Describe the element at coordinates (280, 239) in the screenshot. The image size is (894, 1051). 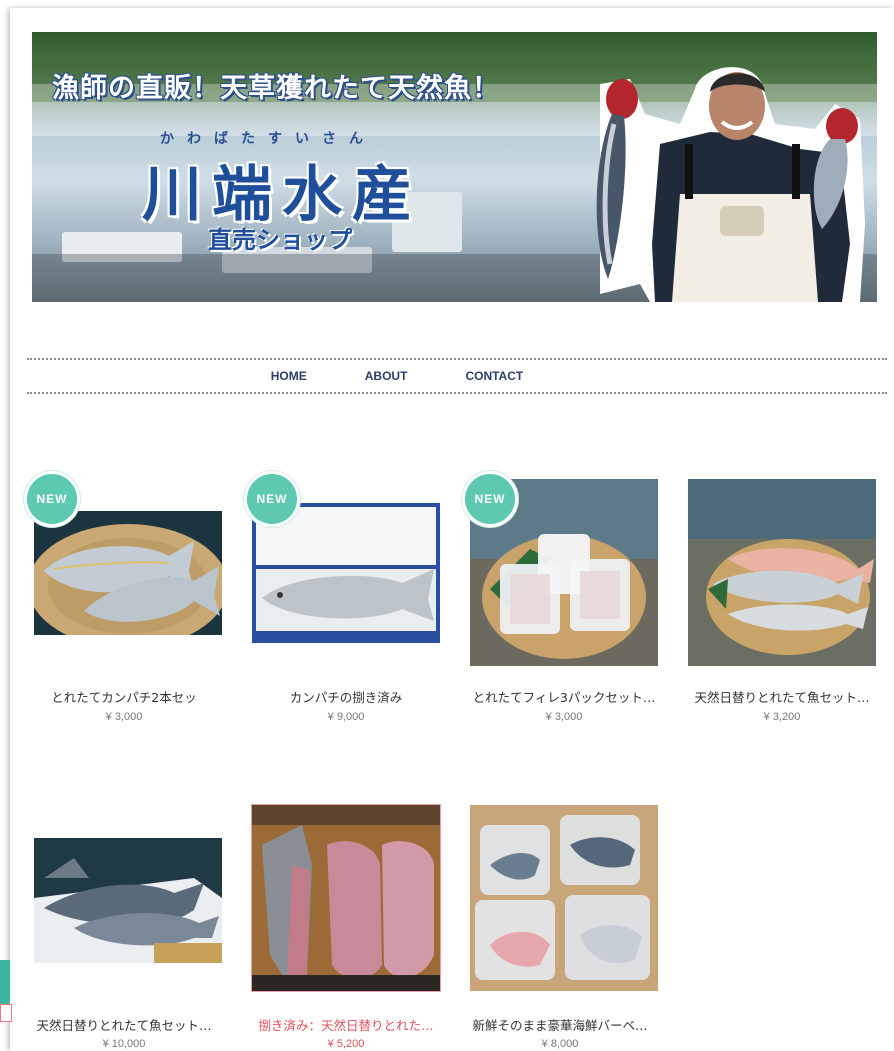
I see `shop-subtitle: 直売ショップ` at that location.